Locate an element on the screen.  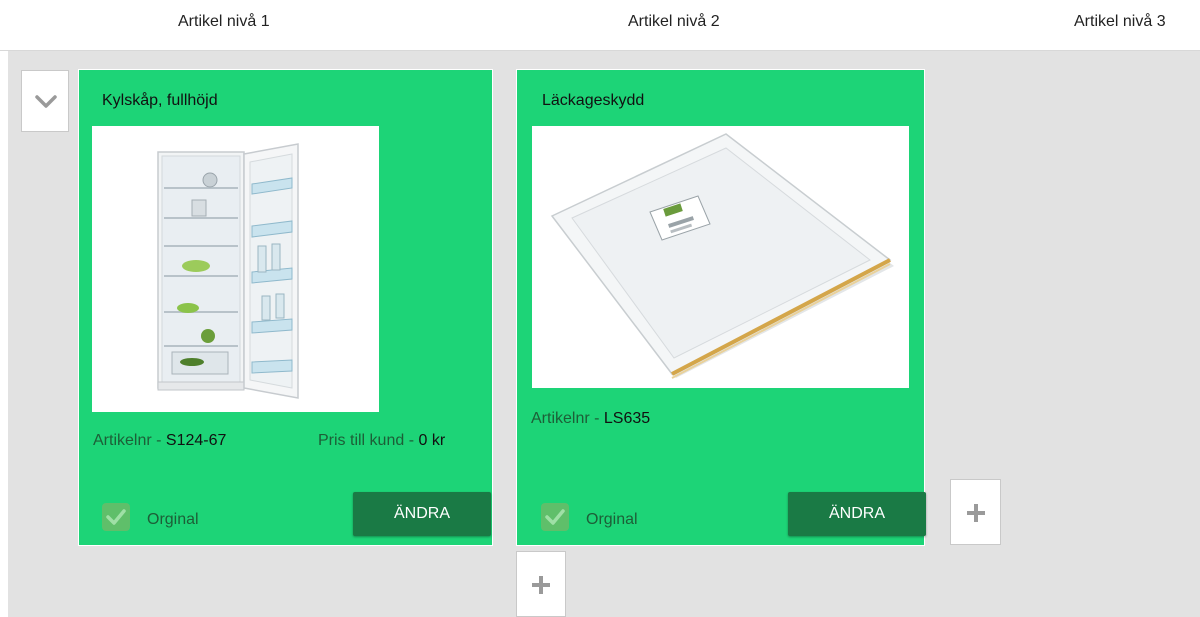
chevron-down-icon is located at coordinates (46, 101).